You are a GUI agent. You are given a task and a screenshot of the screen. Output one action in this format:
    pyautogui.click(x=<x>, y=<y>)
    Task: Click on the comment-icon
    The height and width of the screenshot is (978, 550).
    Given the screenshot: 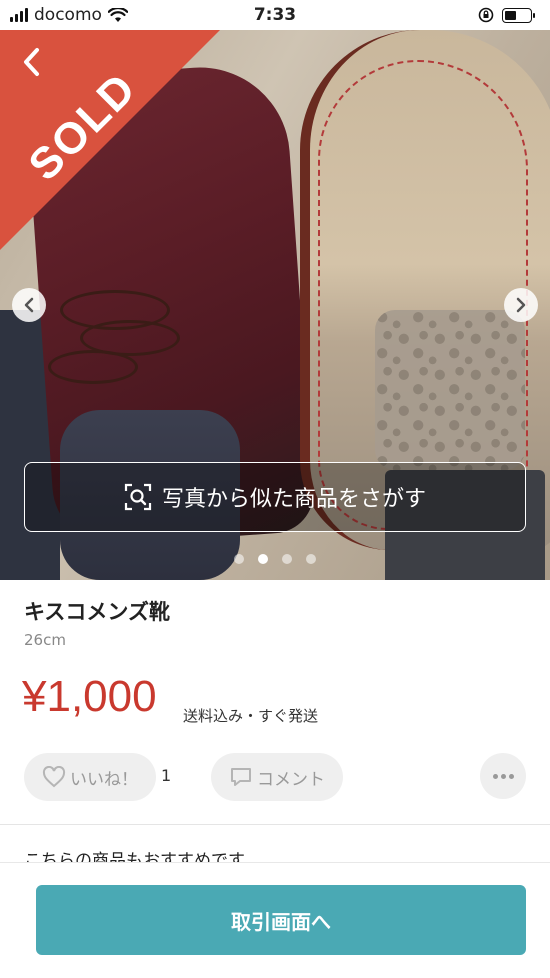 What is the action you would take?
    pyautogui.click(x=241, y=777)
    